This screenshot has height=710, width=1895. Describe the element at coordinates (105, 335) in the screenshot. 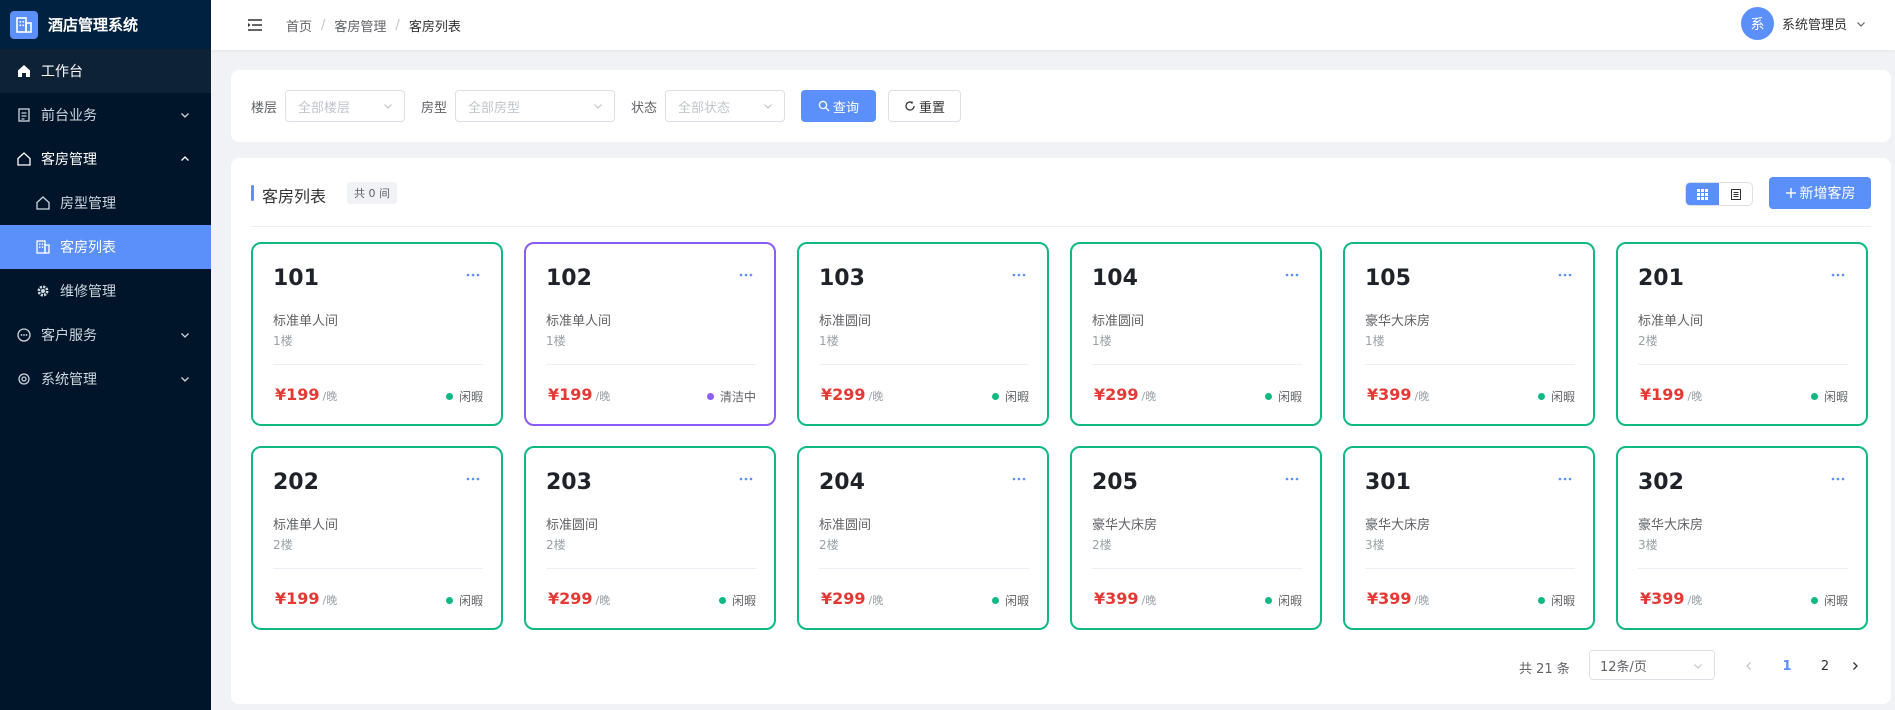

I see `sidebar-item-customer-service: 客户服务` at that location.